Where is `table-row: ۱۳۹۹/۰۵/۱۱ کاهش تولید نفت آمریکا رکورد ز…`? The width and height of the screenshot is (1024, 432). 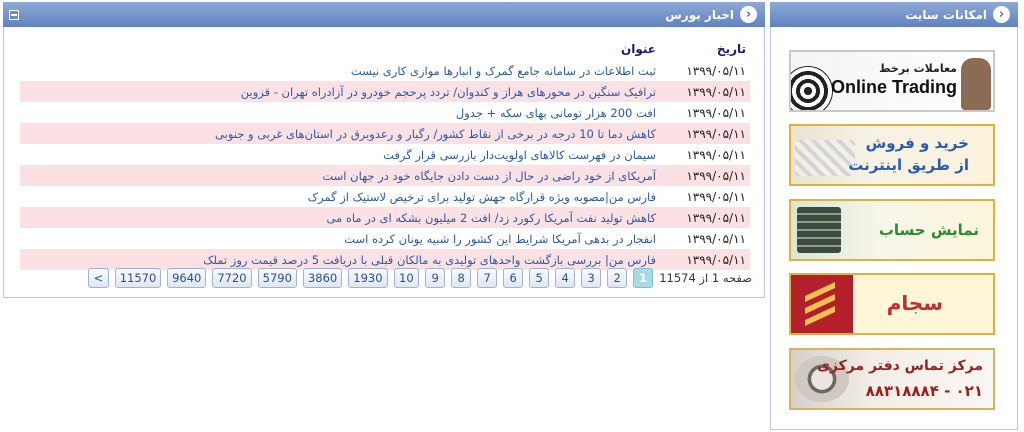 table-row: ۱۳۹۹/۰۵/۱۱ کاهش تولید نفت آمریکا رکورد ز… is located at coordinates (385, 217).